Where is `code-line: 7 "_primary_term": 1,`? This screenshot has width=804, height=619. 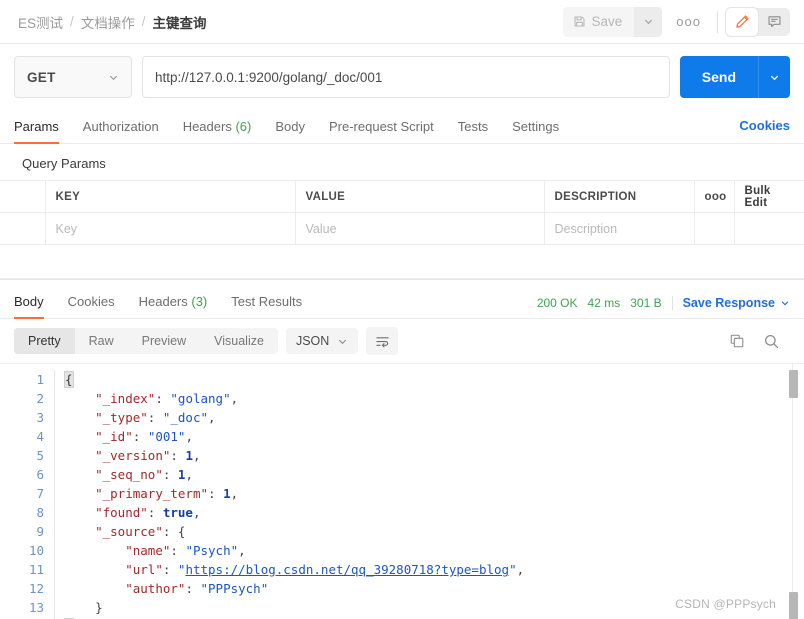 code-line: 7 "_primary_term": 1, is located at coordinates (402, 493).